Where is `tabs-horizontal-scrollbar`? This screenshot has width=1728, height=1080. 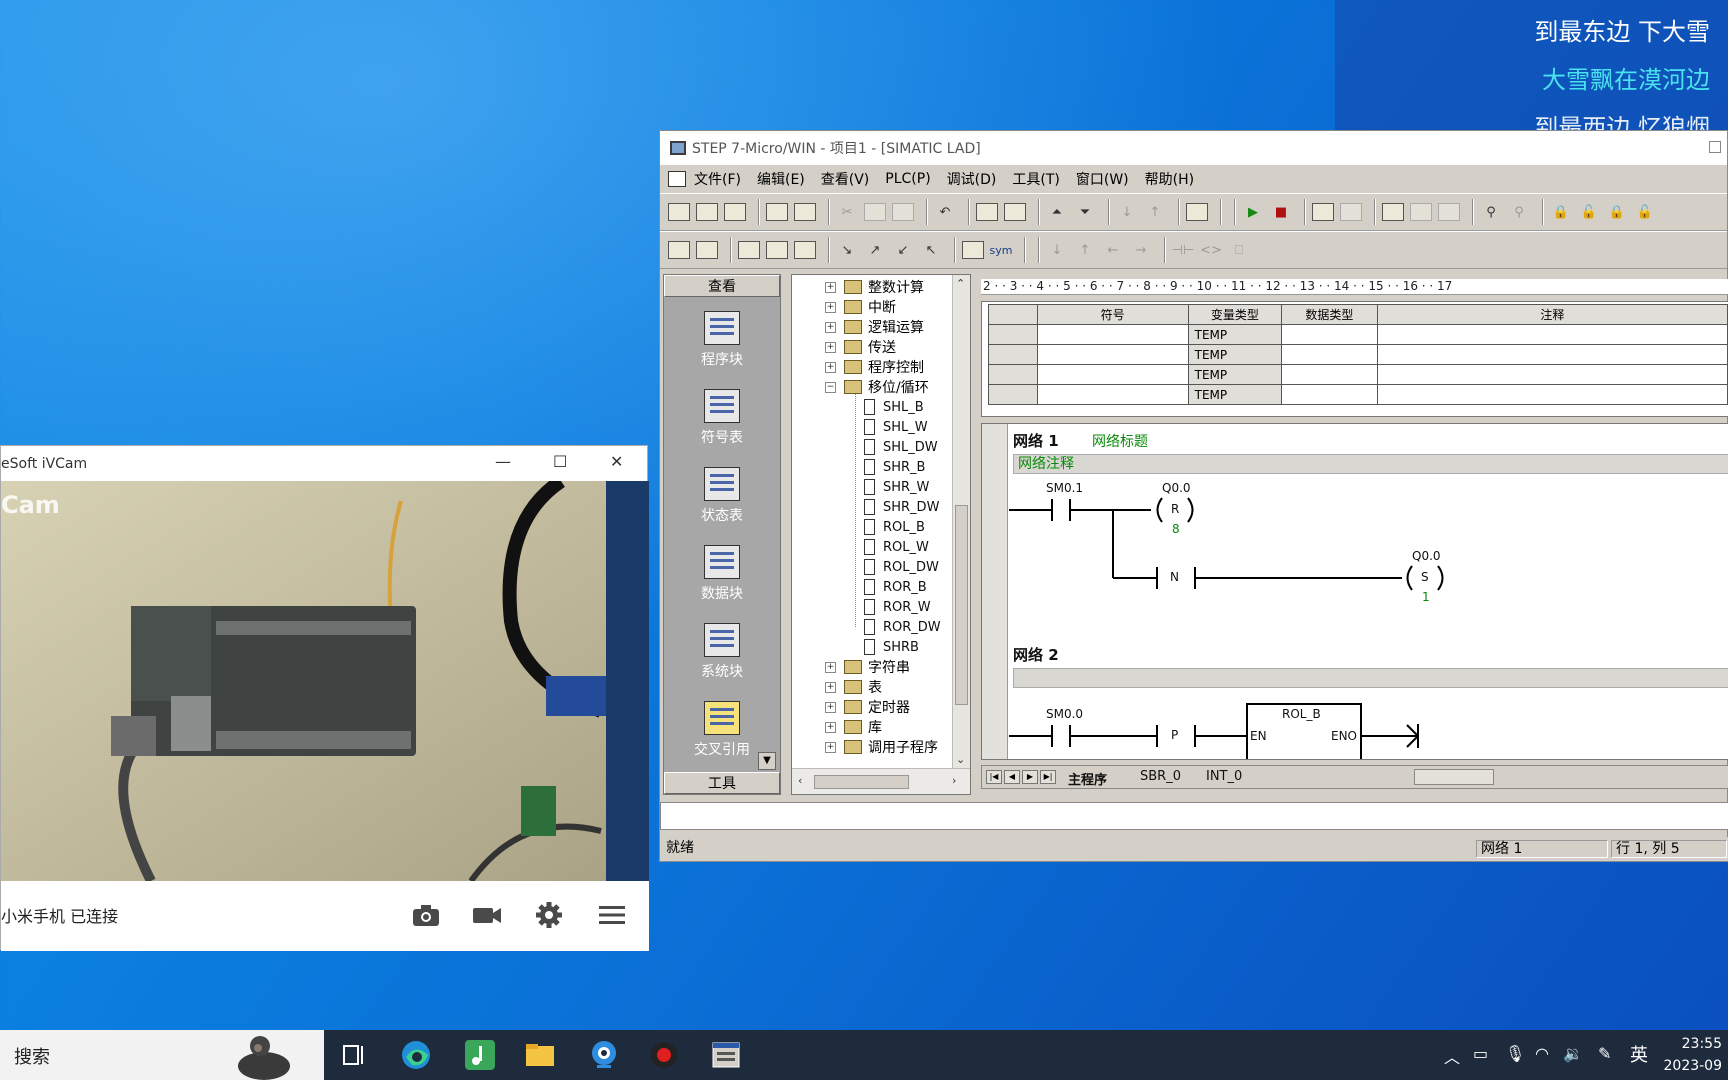
tabs-horizontal-scrollbar is located at coordinates (1454, 777).